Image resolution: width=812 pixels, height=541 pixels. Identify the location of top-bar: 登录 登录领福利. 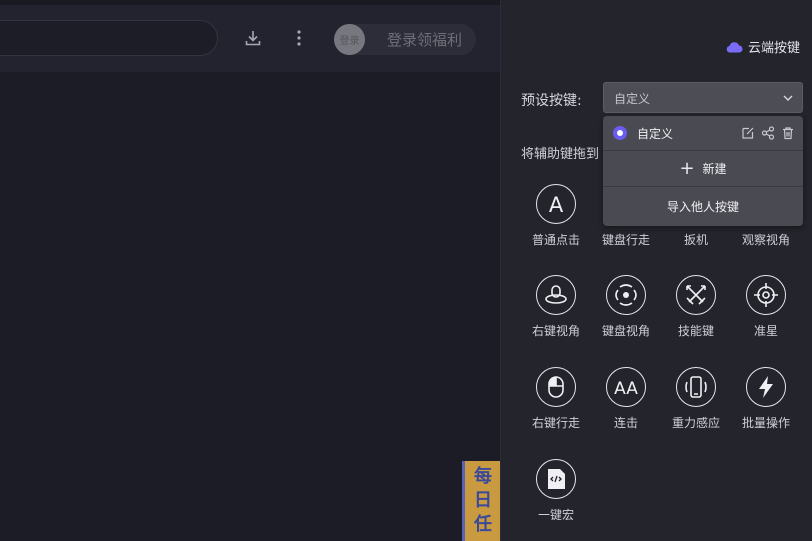
(250, 36).